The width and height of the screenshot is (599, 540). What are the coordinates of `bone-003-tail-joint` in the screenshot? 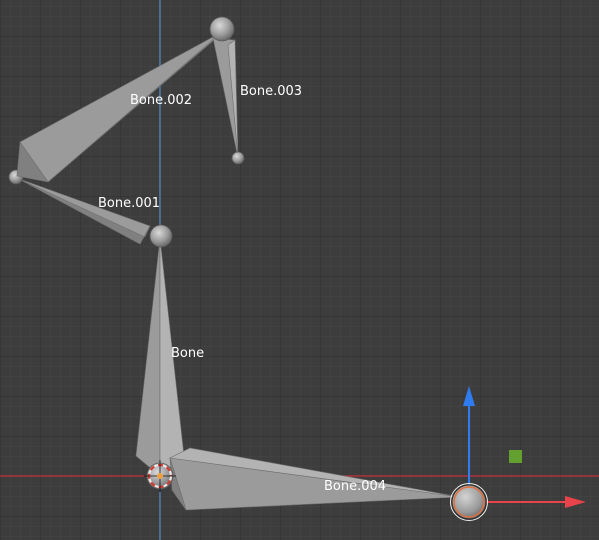 It's located at (238, 158).